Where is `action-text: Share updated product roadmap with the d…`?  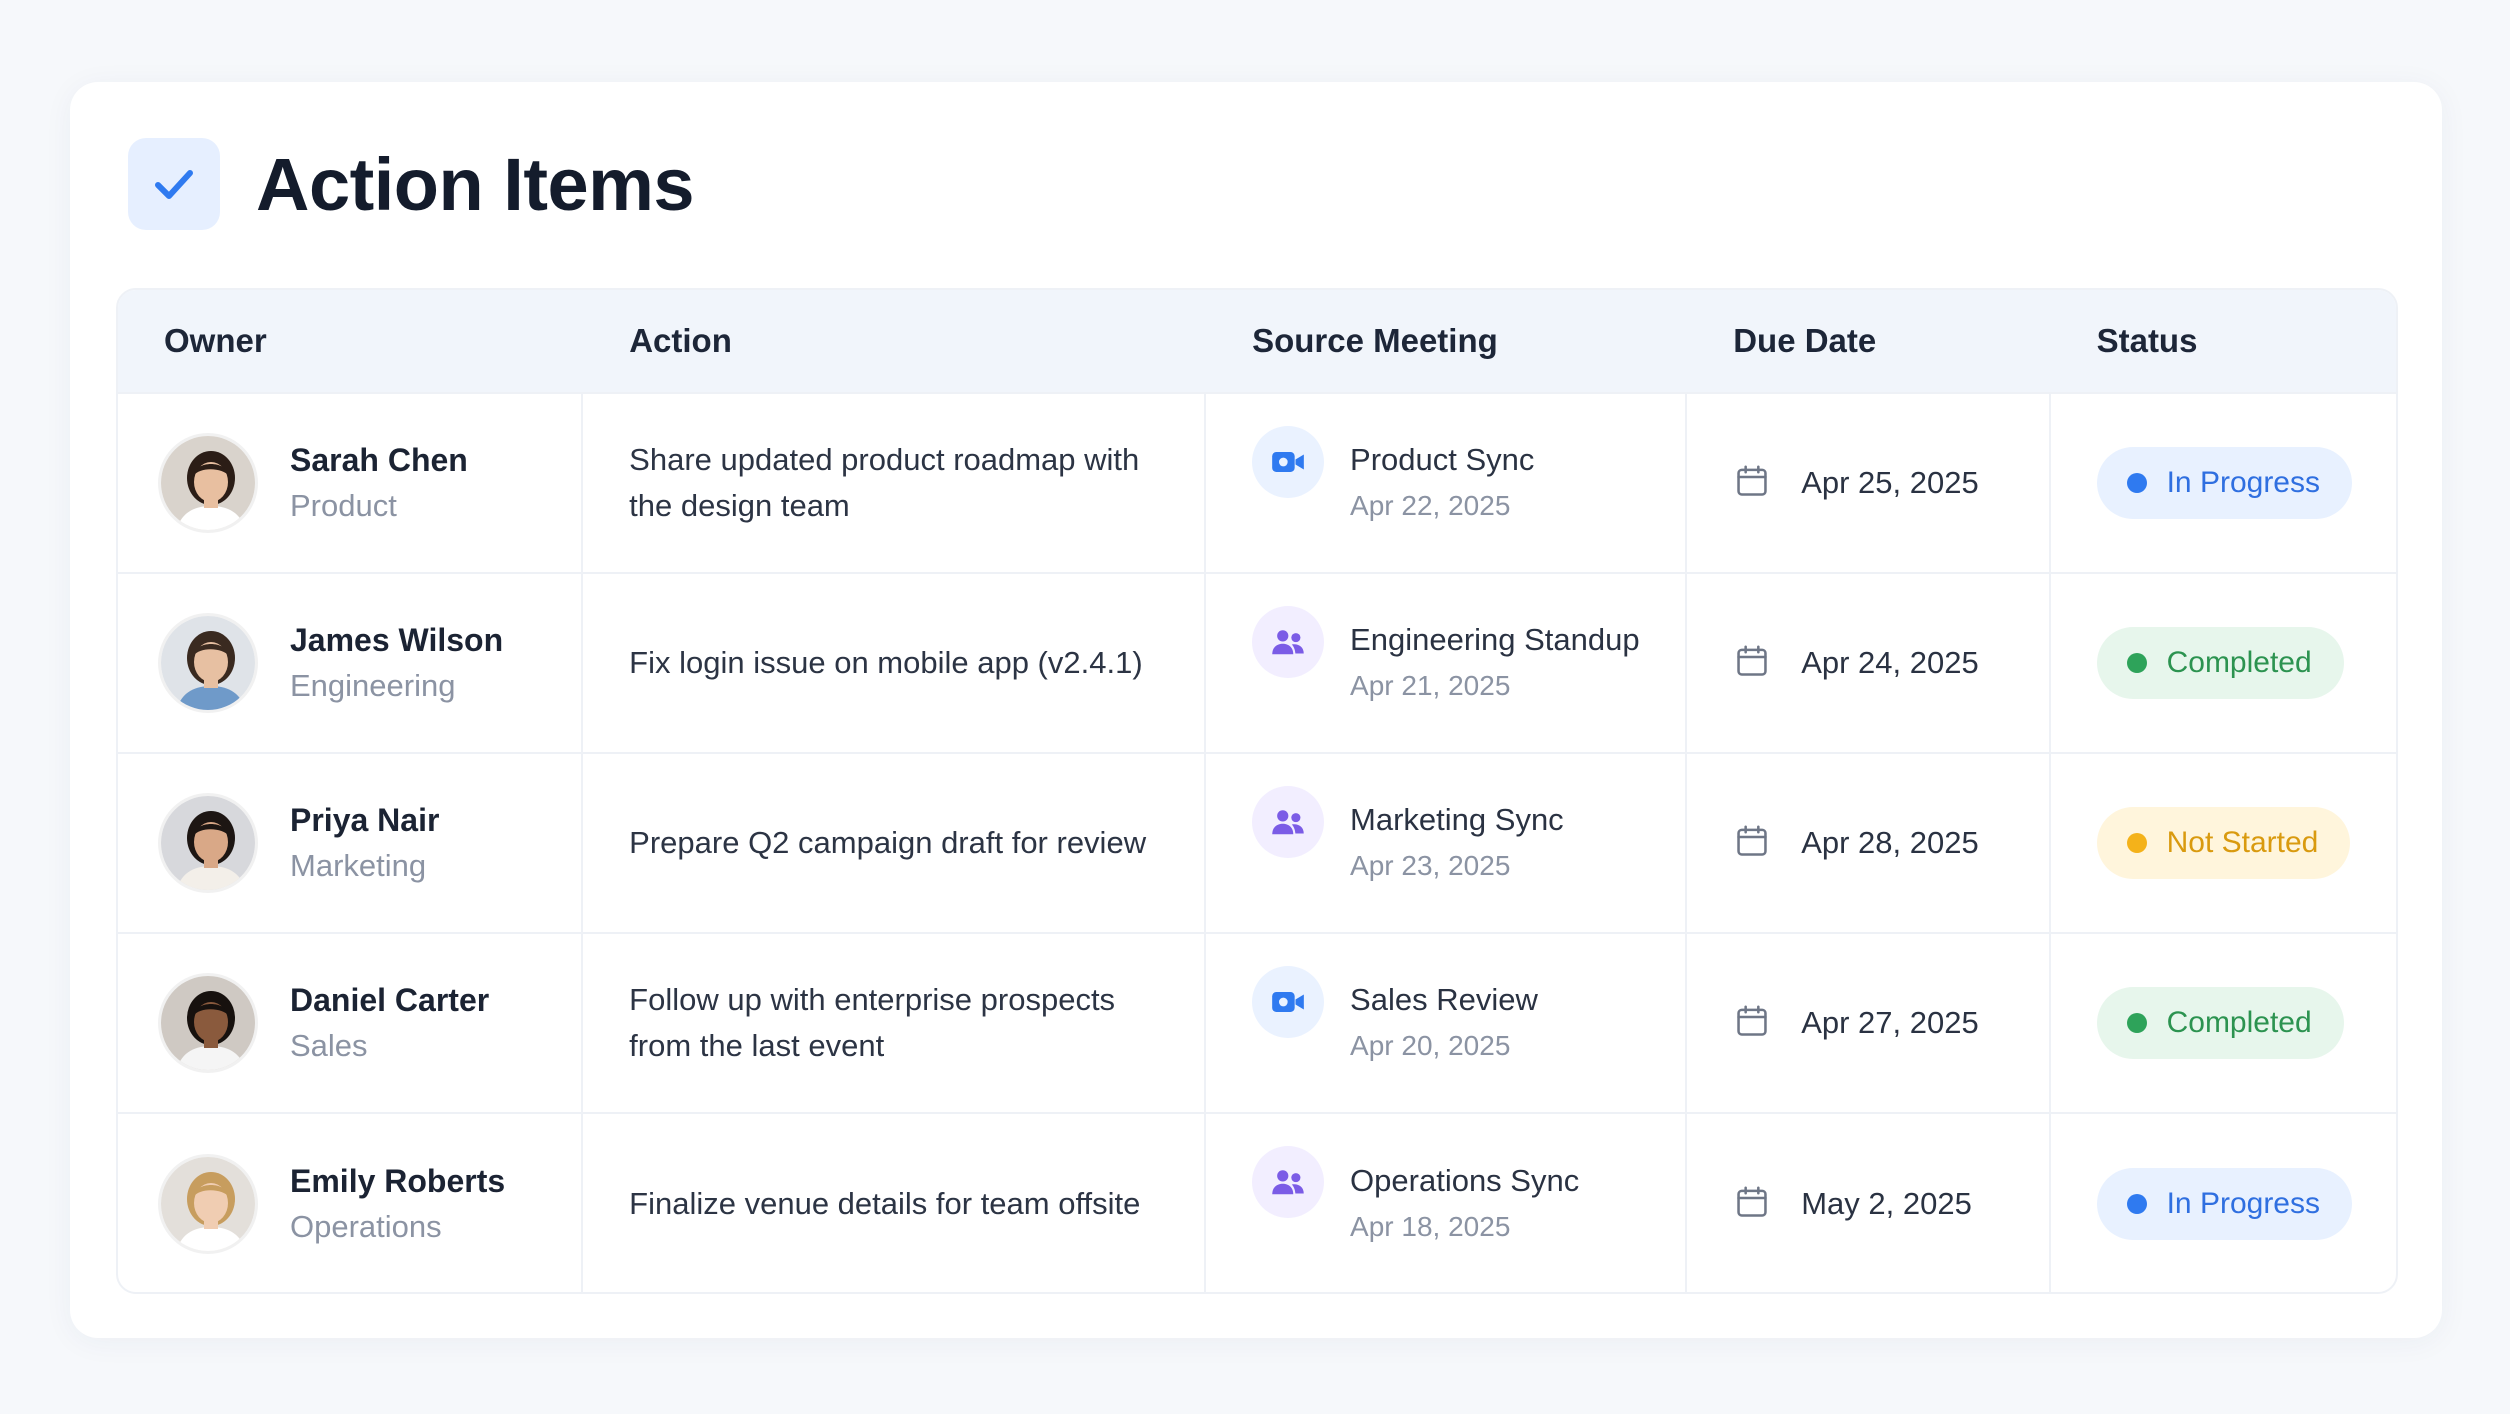
action-text: Share updated product roadmap with the d… is located at coordinates (884, 482).